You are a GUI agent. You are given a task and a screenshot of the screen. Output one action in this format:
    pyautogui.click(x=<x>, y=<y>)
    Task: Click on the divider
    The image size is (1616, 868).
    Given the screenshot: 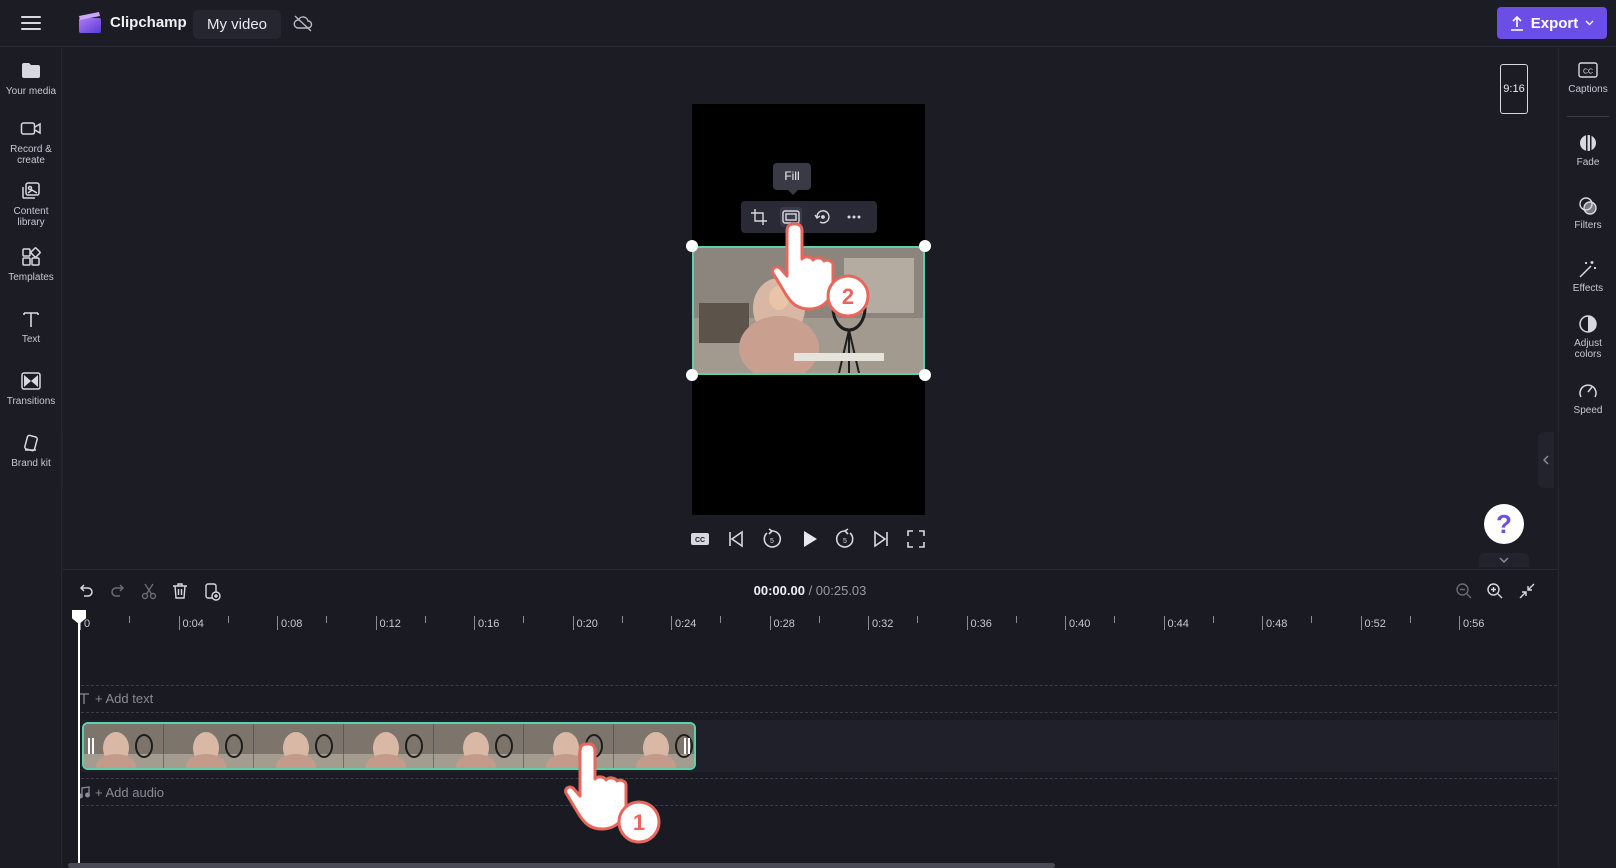 What is the action you would take?
    pyautogui.click(x=1588, y=116)
    